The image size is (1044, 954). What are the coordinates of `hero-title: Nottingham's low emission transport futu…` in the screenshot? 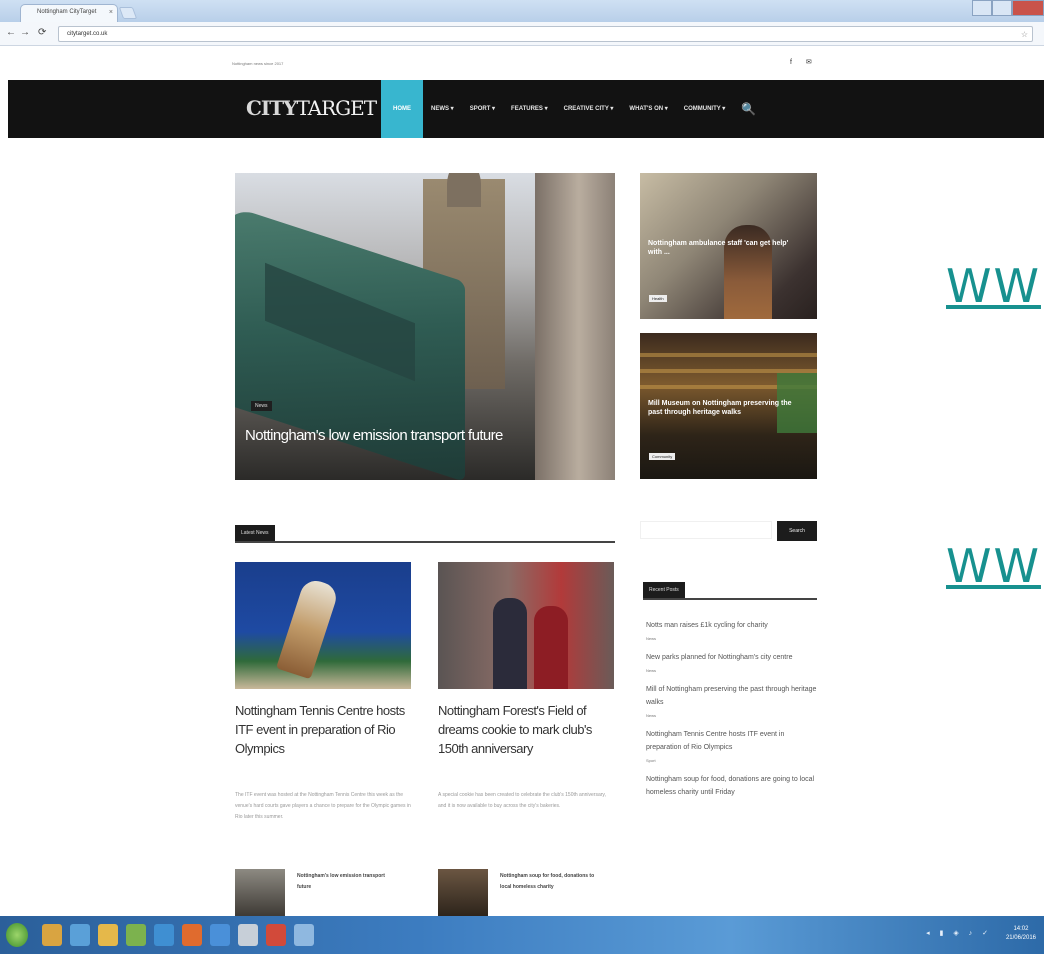 It's located at (415, 435).